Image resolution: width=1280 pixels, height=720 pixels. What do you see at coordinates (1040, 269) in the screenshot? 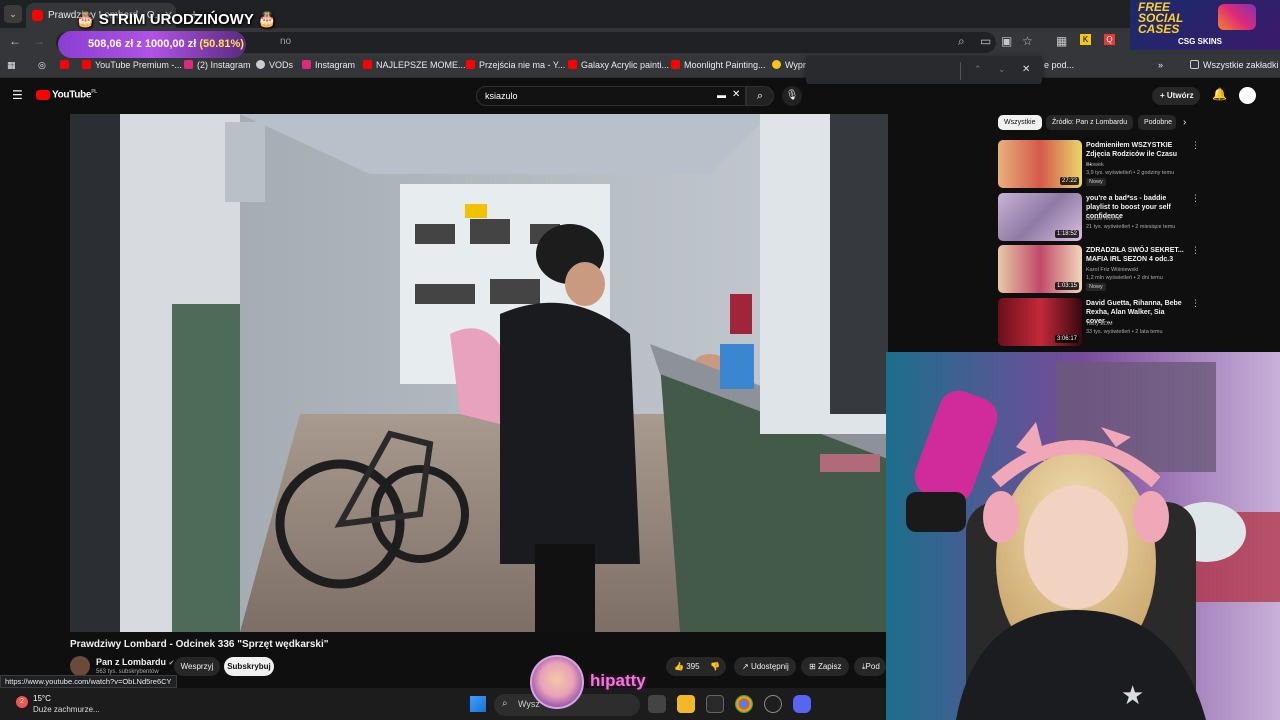
I see `recommendation-thumbnail: 1:03:15` at bounding box center [1040, 269].